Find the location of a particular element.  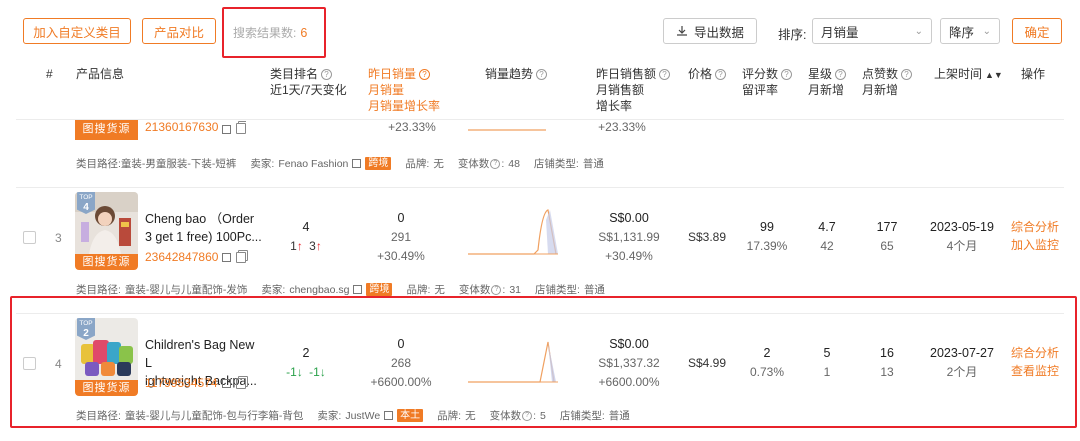

view-monitor-link: 查看监控 is located at coordinates (1035, 371).